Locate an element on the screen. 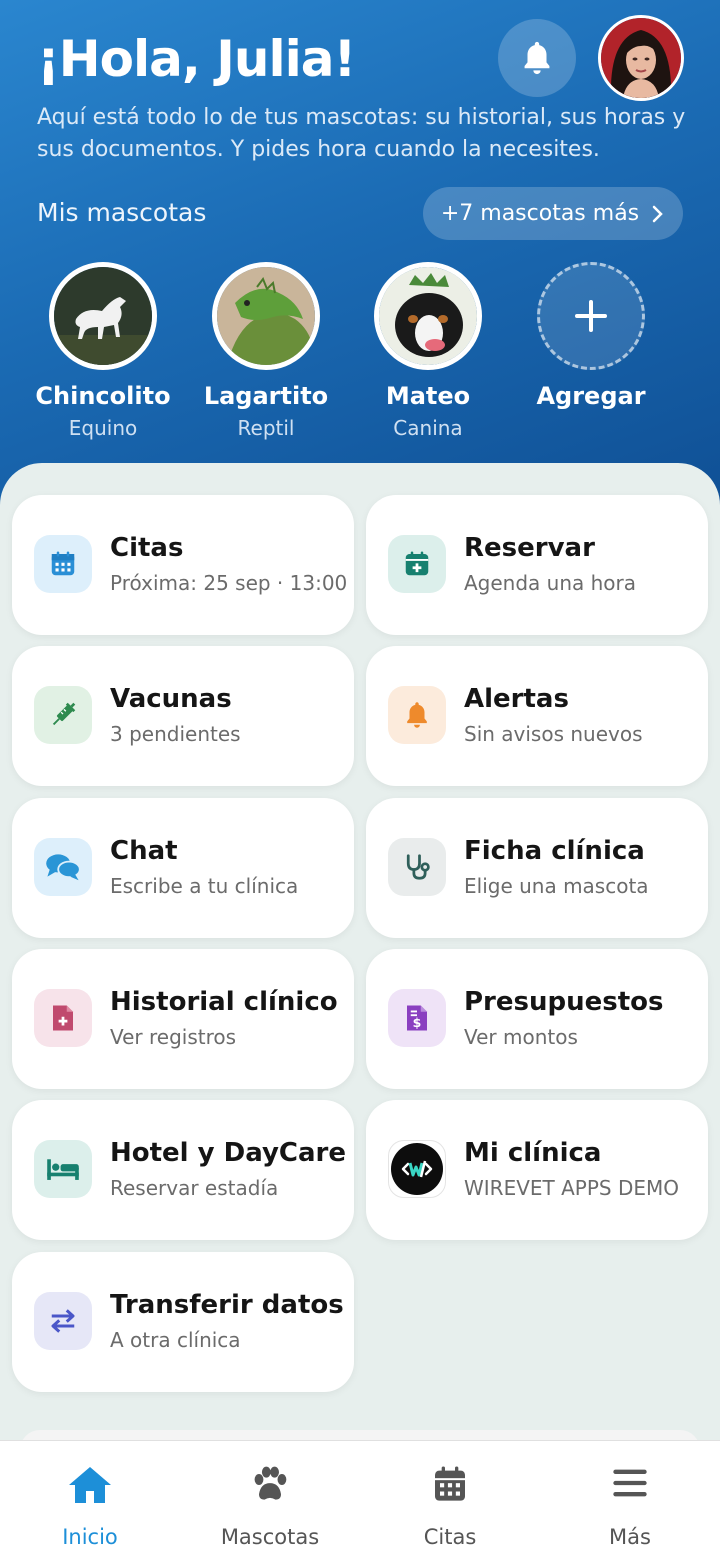 The height and width of the screenshot is (1558, 720). my-pets-label: Mis mascotas is located at coordinates (122, 212).